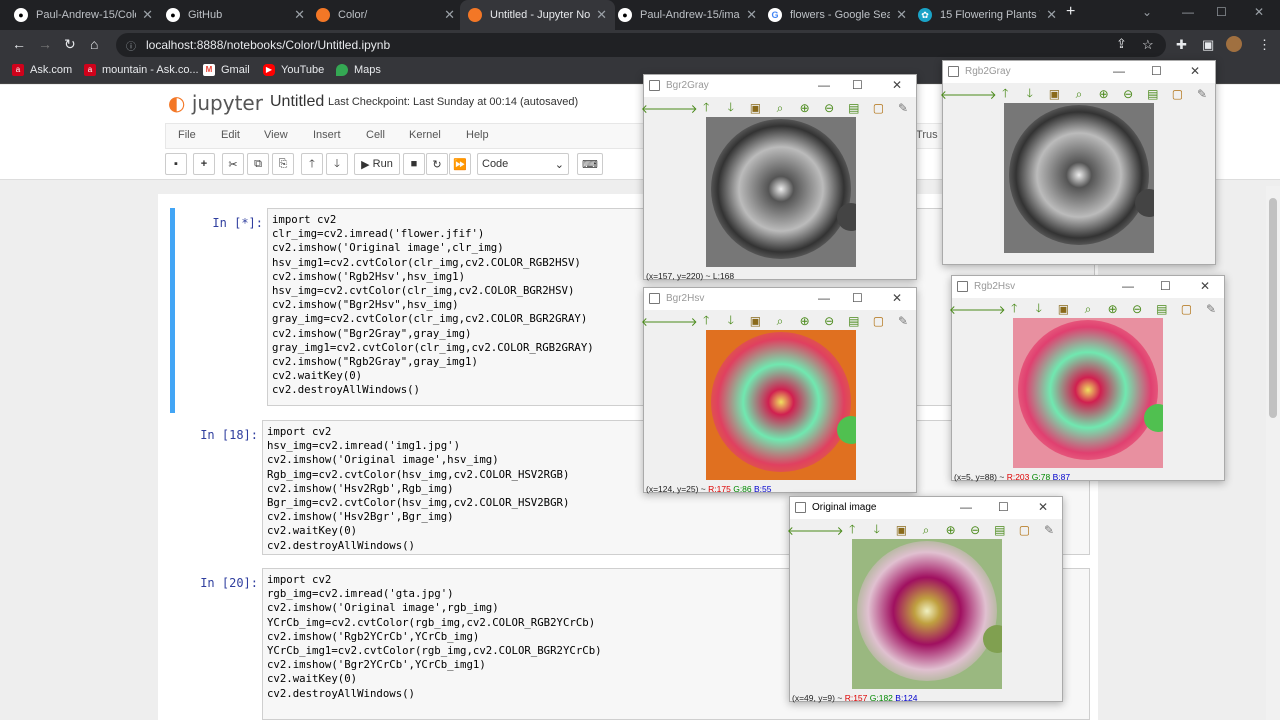 This screenshot has width=1280, height=720. I want to click on tab-github-imag: ● Paul-Andrew-15/imag ✕, so click(687, 15).